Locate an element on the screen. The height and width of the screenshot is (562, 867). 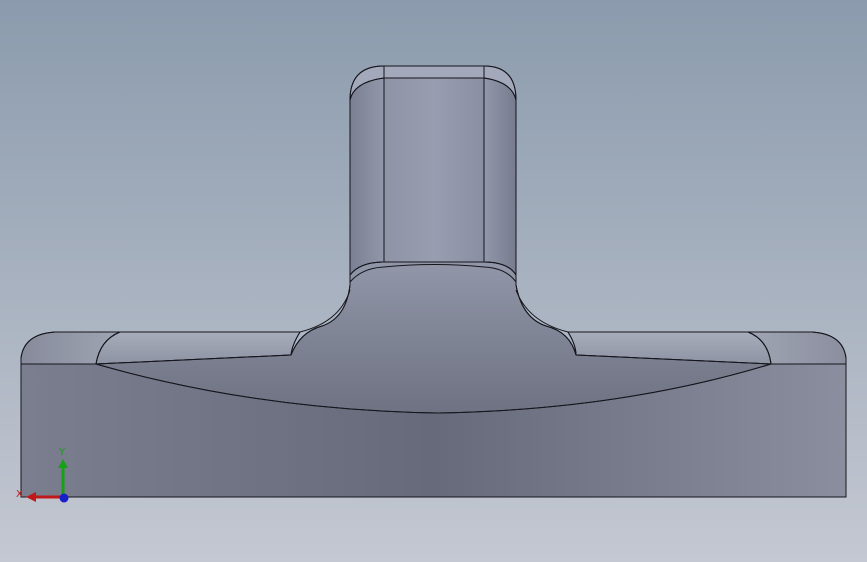
post-right-round-face is located at coordinates (500, 177).